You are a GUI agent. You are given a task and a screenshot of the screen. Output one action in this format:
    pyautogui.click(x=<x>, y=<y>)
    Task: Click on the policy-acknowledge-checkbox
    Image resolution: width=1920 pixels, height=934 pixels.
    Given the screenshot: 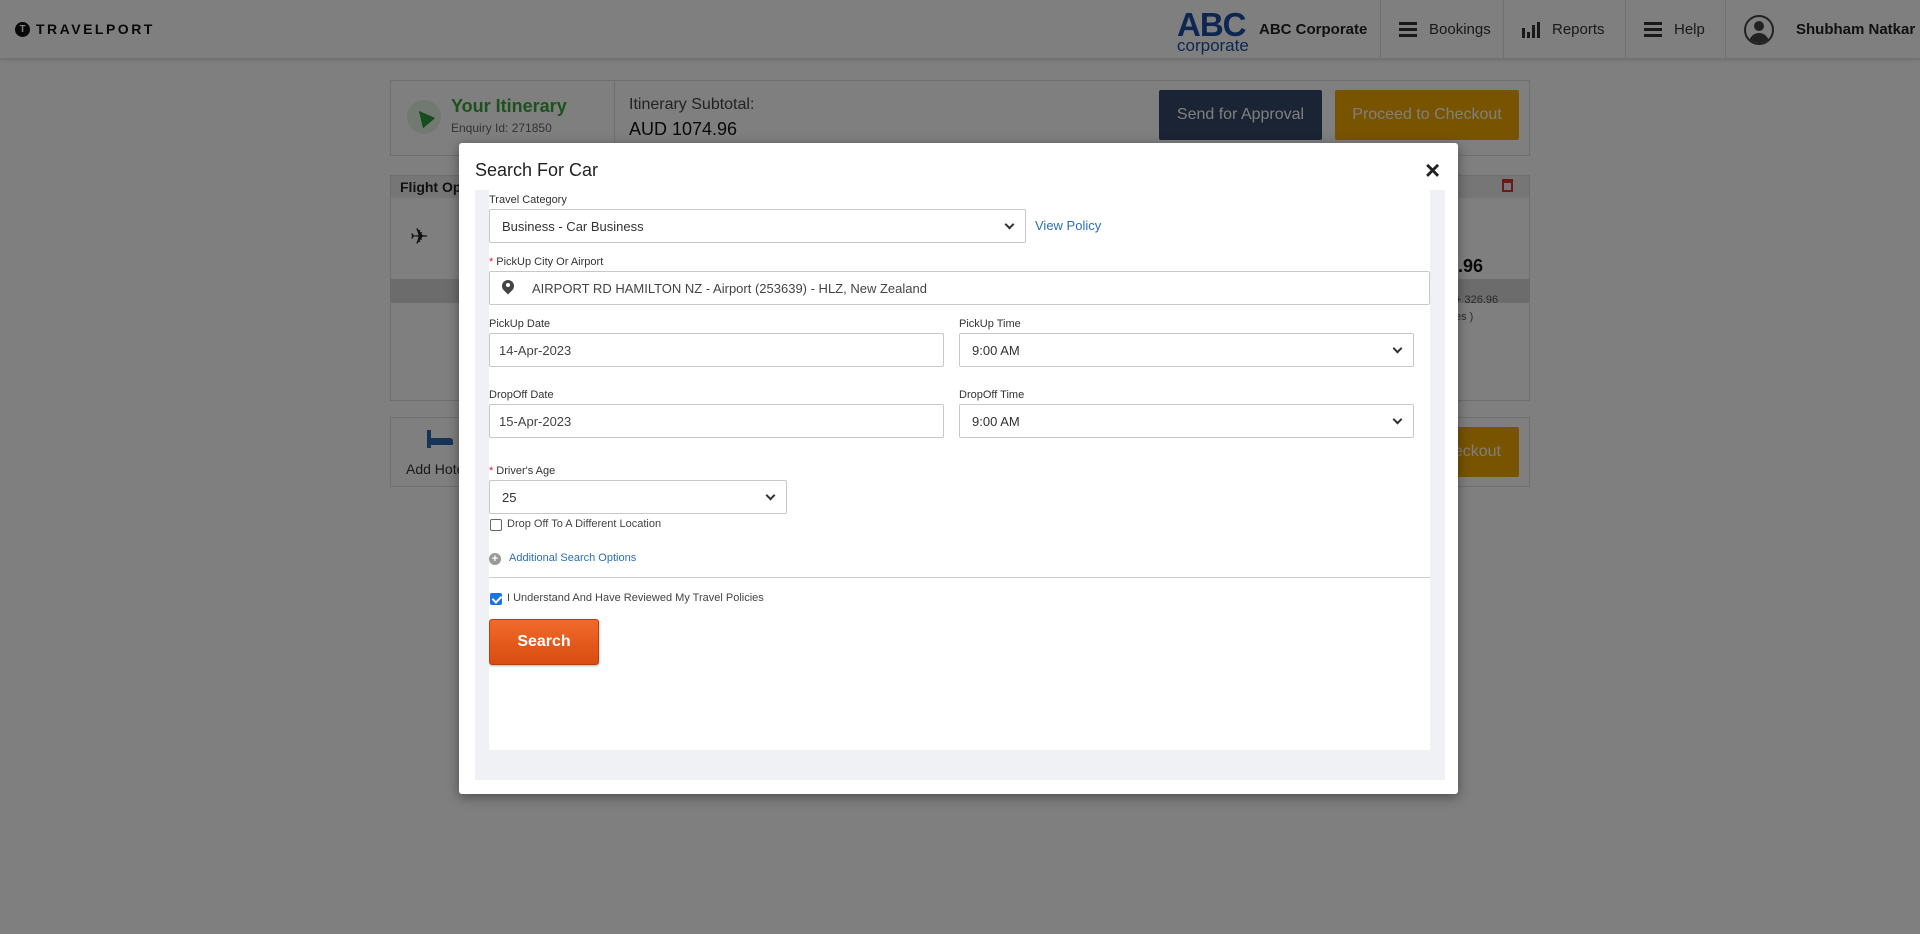 What is the action you would take?
    pyautogui.click(x=496, y=599)
    